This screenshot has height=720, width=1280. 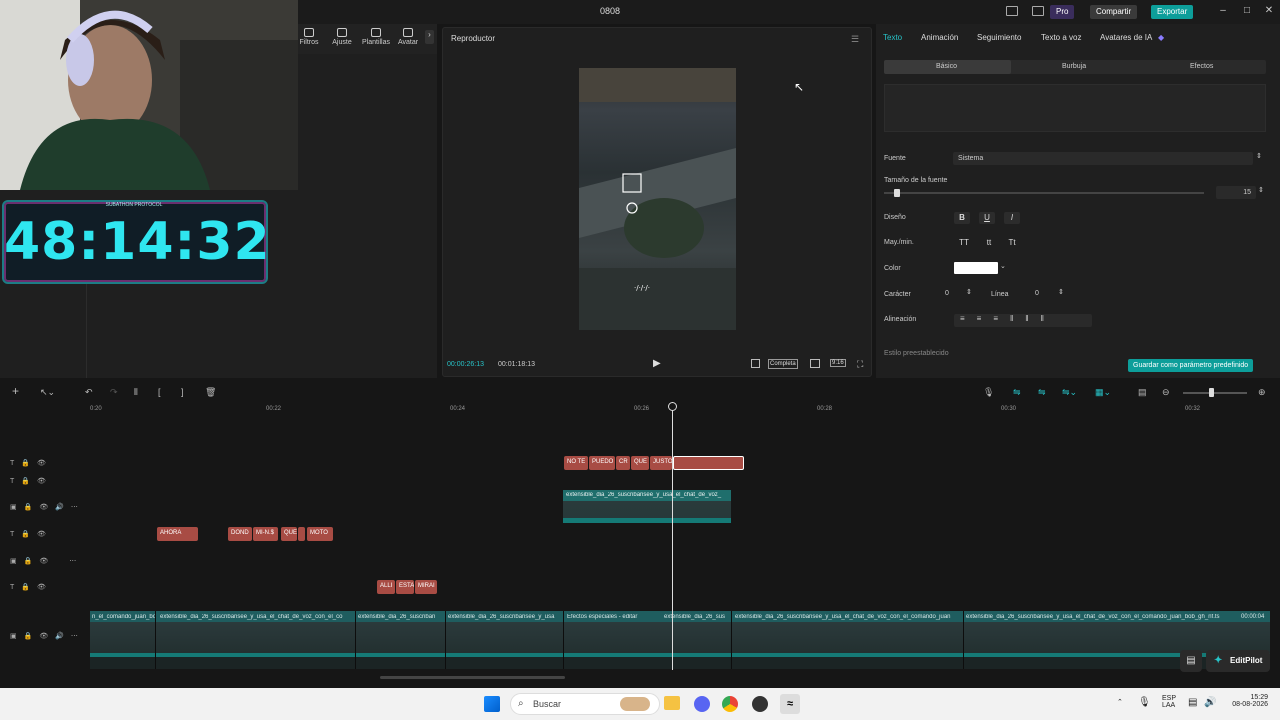 What do you see at coordinates (947, 293) in the screenshot?
I see `character-value: 0` at bounding box center [947, 293].